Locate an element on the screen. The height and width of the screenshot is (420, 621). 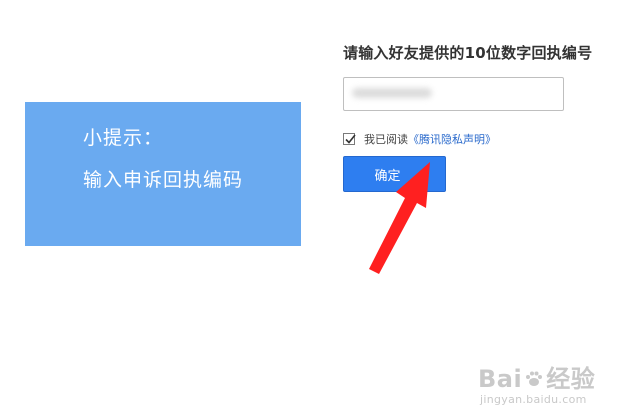
checkmark-icon is located at coordinates (350, 139).